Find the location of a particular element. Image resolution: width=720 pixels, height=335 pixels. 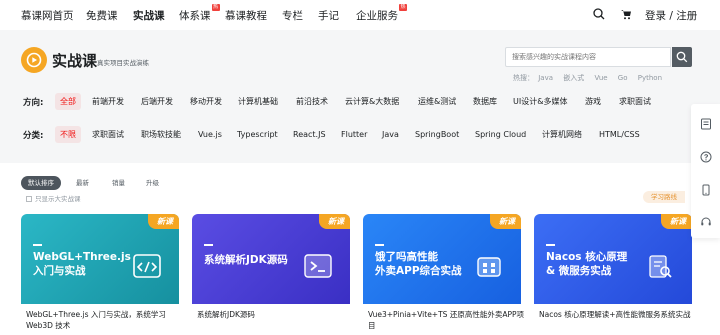

nav-item-label: 企业服务 is located at coordinates (377, 16).